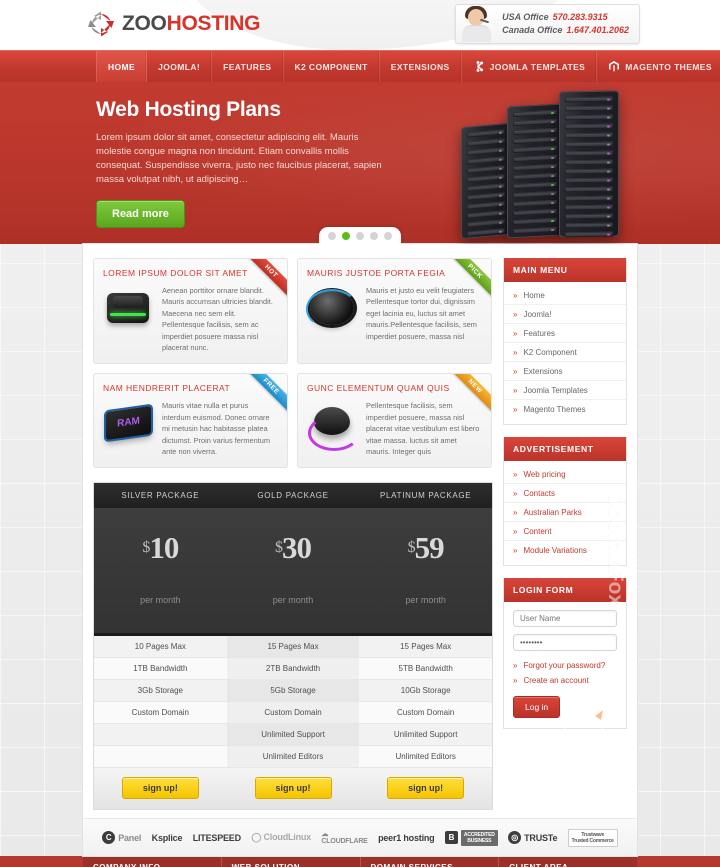 The height and width of the screenshot is (867, 720). I want to click on nav-item-magento-themes: MAGENTO THEMES, so click(658, 67).